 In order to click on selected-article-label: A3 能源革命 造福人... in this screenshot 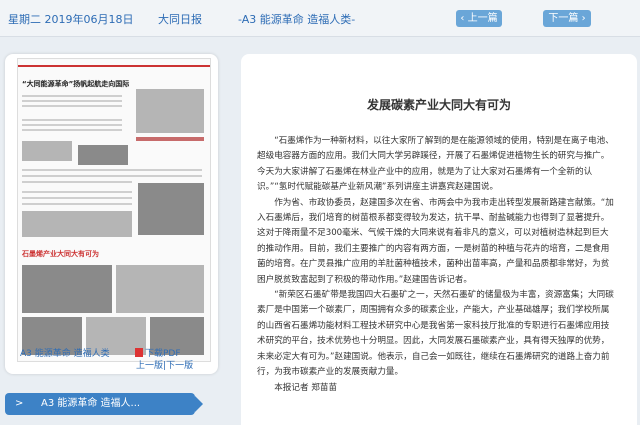, I will do `click(91, 403)`.